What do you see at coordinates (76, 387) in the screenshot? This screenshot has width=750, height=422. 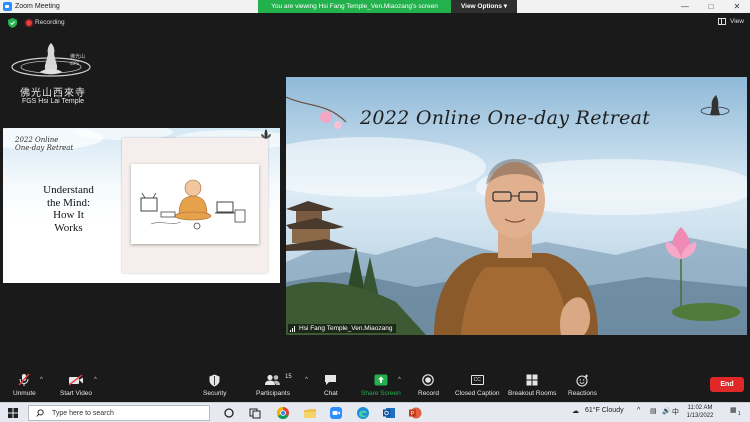 I see `start-video-button: Start Video` at bounding box center [76, 387].